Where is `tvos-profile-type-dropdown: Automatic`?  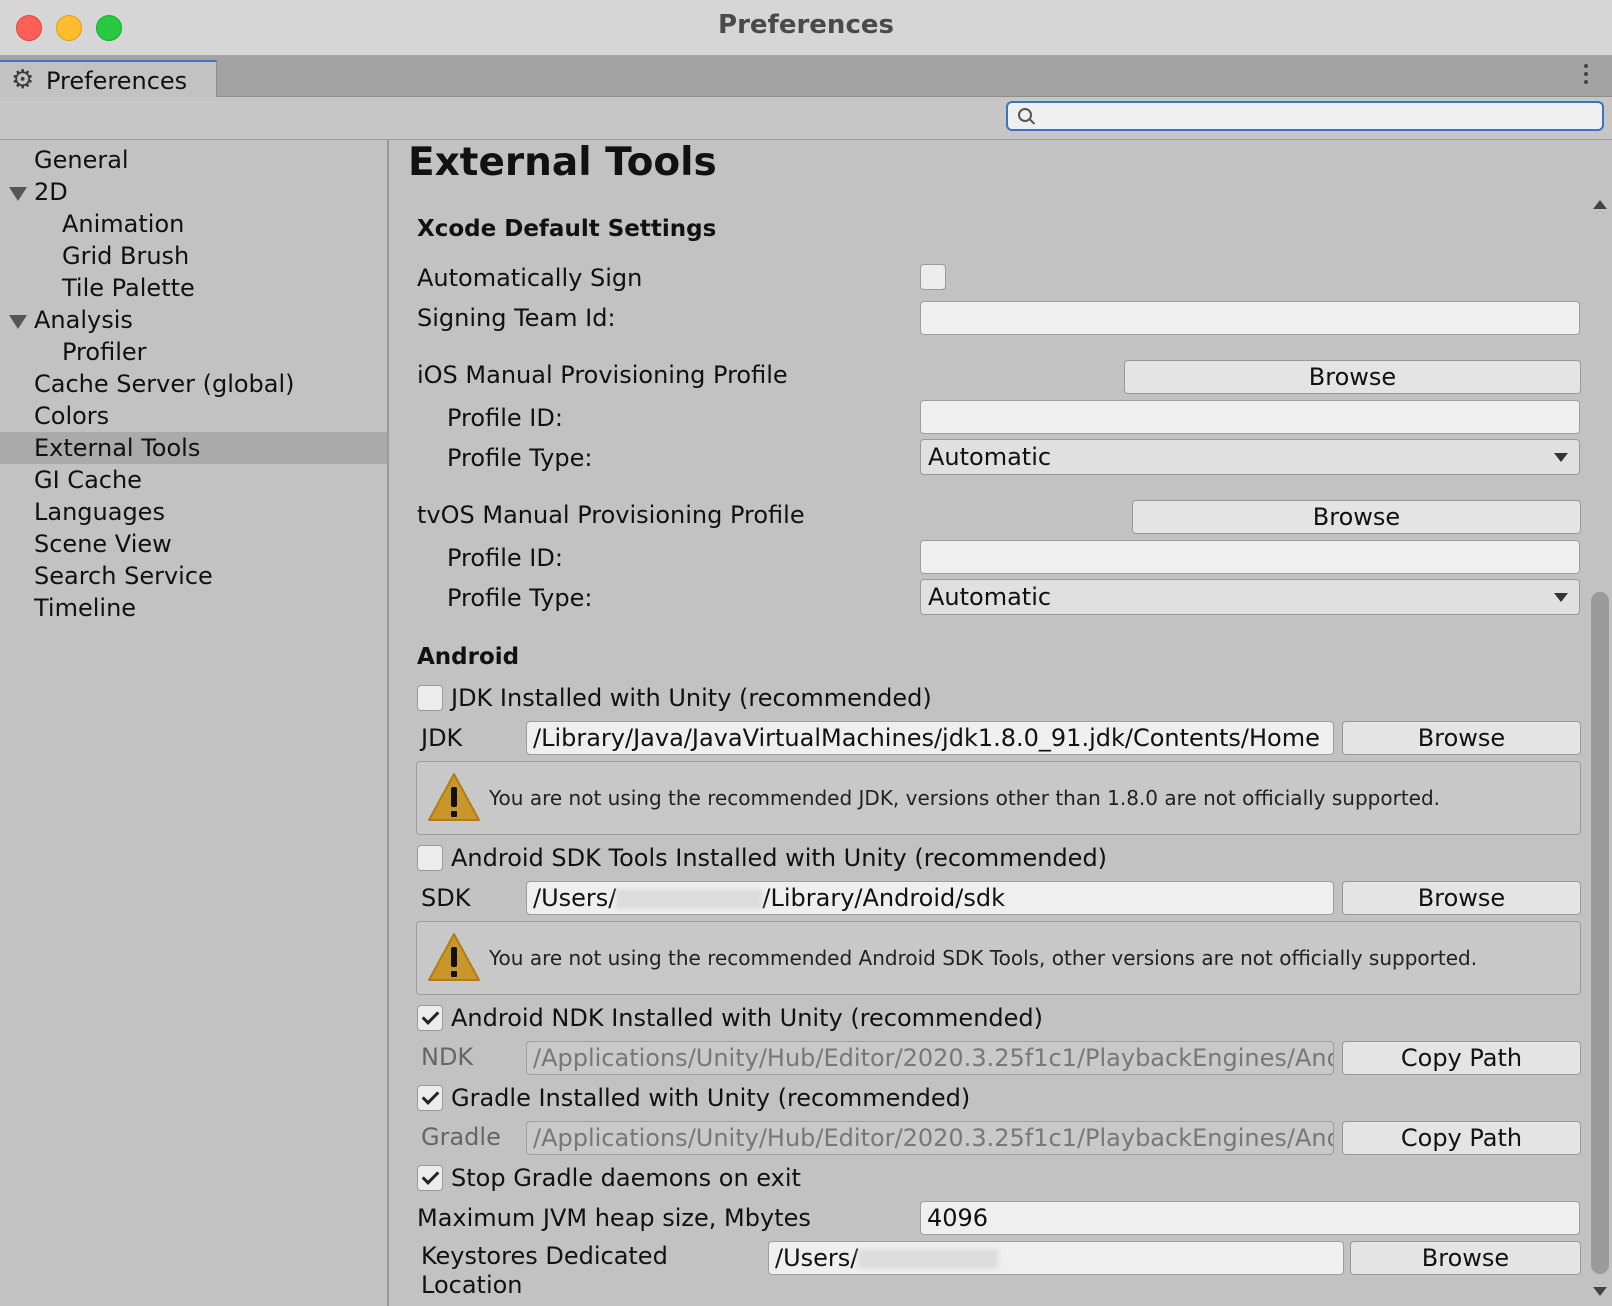
tvos-profile-type-dropdown: Automatic is located at coordinates (1250, 597).